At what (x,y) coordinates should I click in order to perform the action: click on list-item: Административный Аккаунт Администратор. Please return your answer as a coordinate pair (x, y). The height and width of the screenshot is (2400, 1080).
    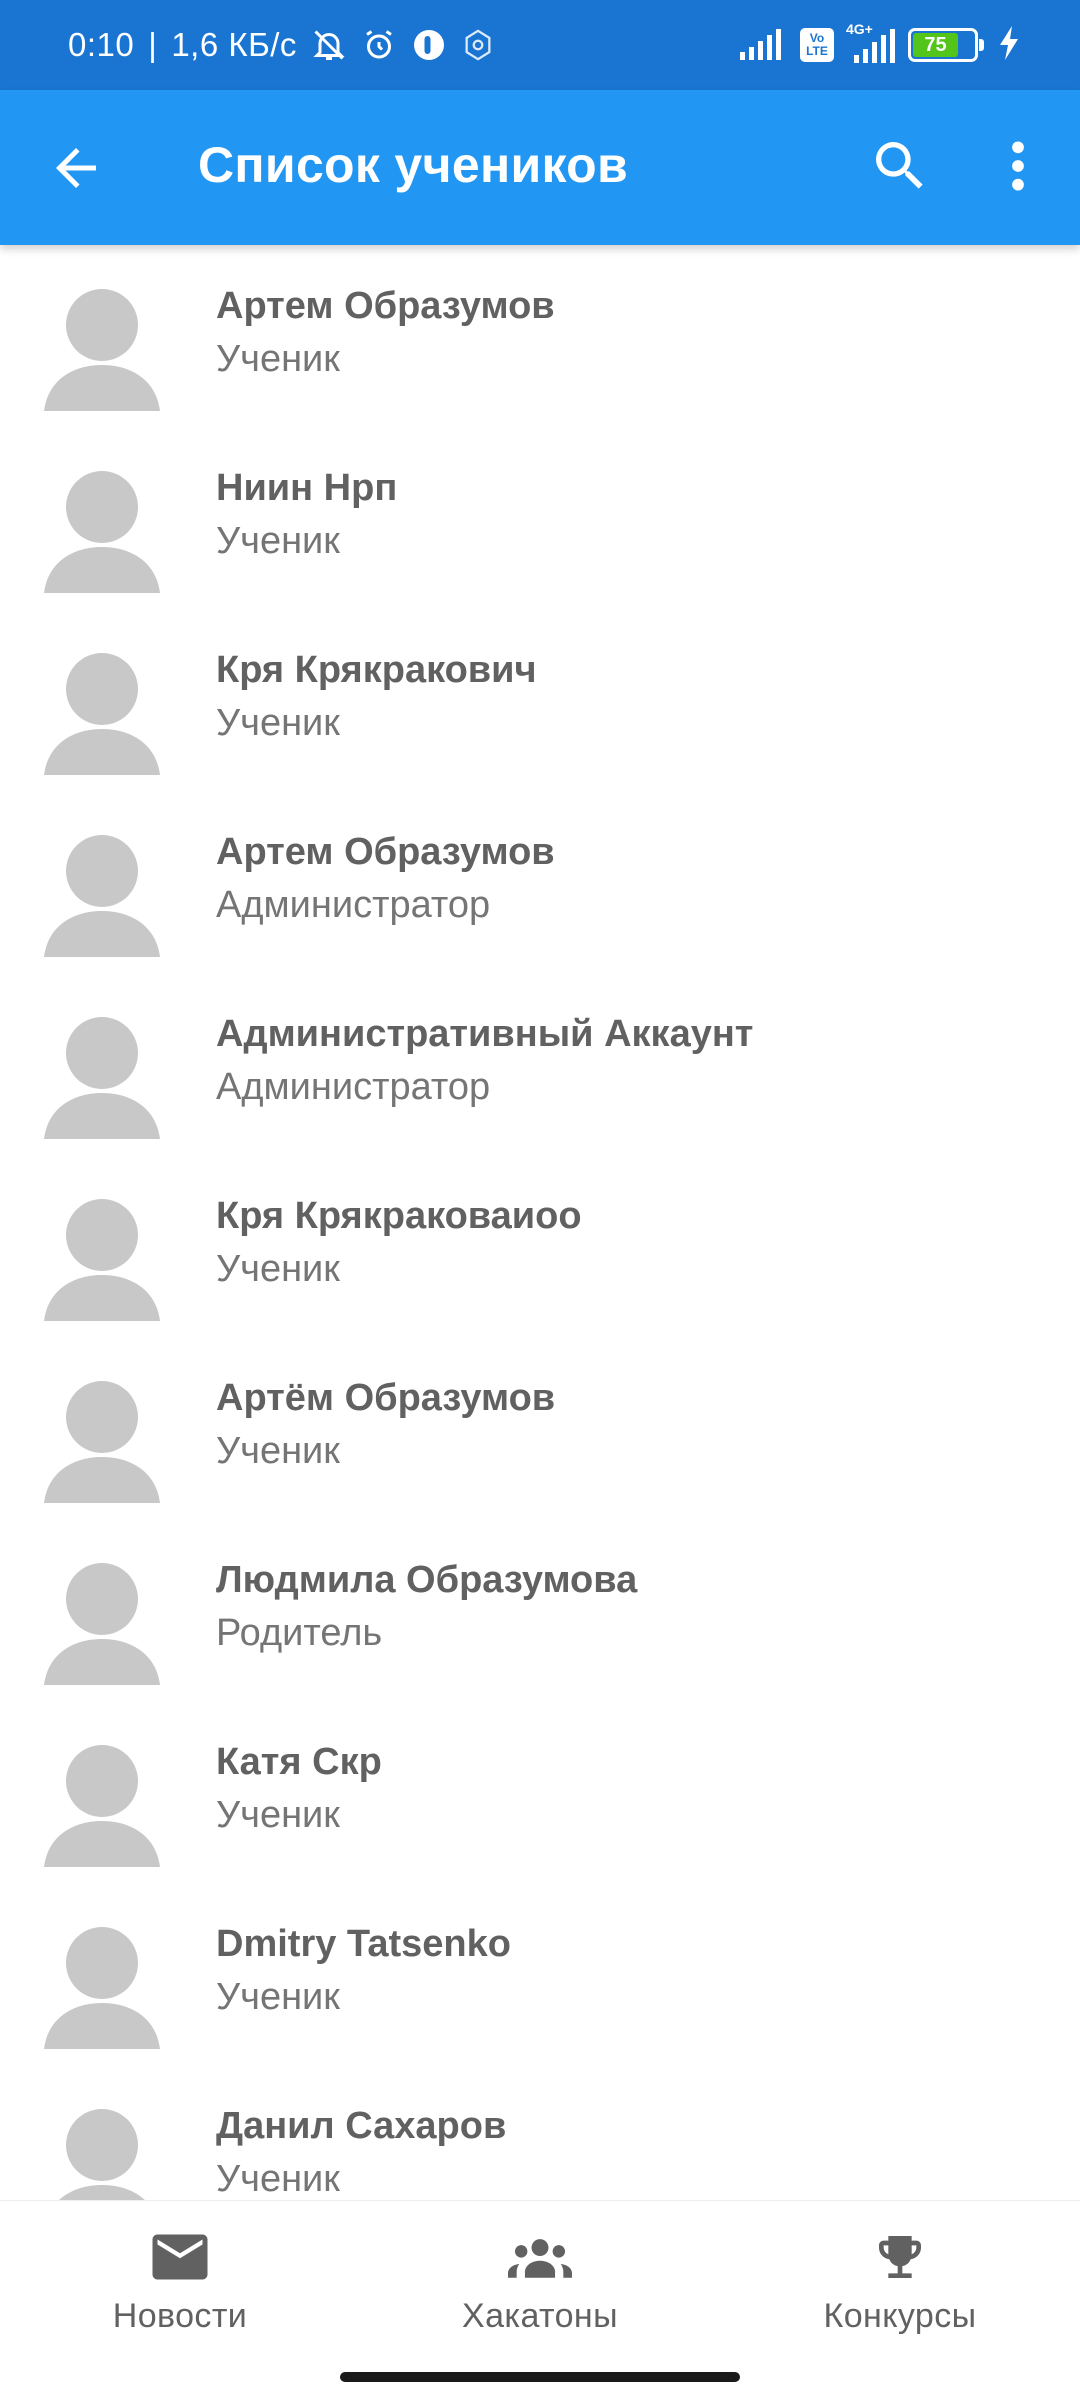
    Looking at the image, I should click on (540, 1064).